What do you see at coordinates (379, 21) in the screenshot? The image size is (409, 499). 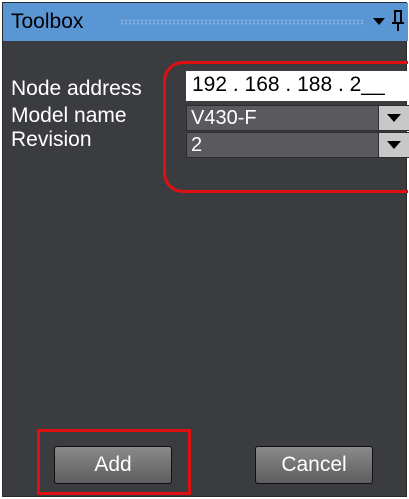 I see `chevron-down-icon` at bounding box center [379, 21].